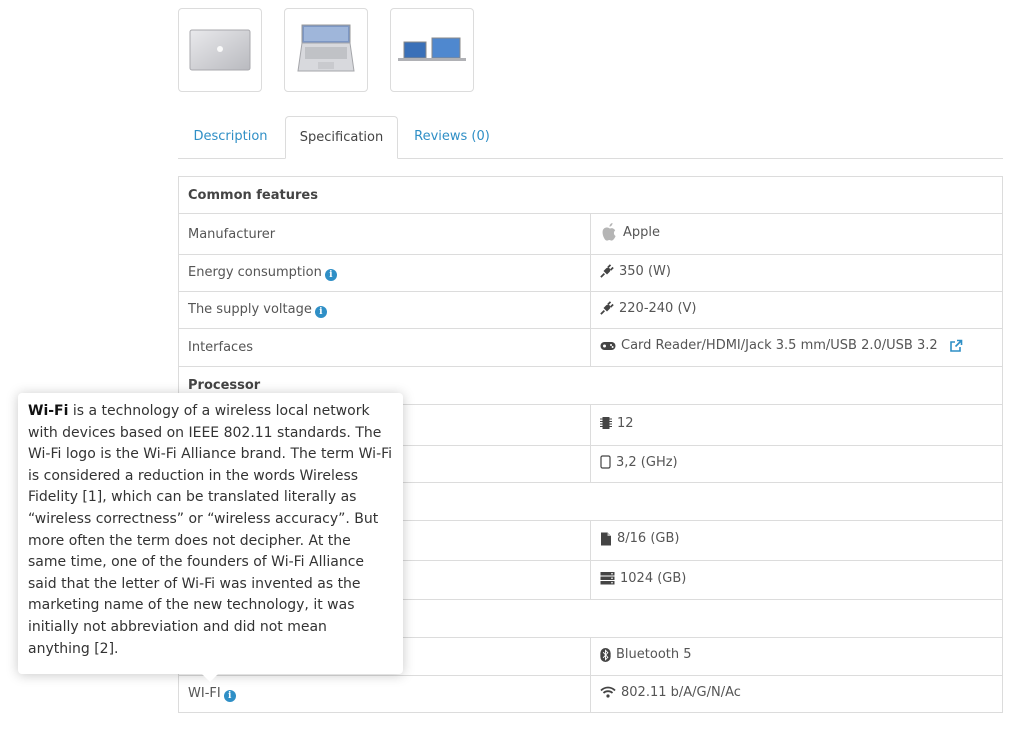 This screenshot has width=1027, height=729. What do you see at coordinates (956, 346) in the screenshot?
I see `external-link-icon` at bounding box center [956, 346].